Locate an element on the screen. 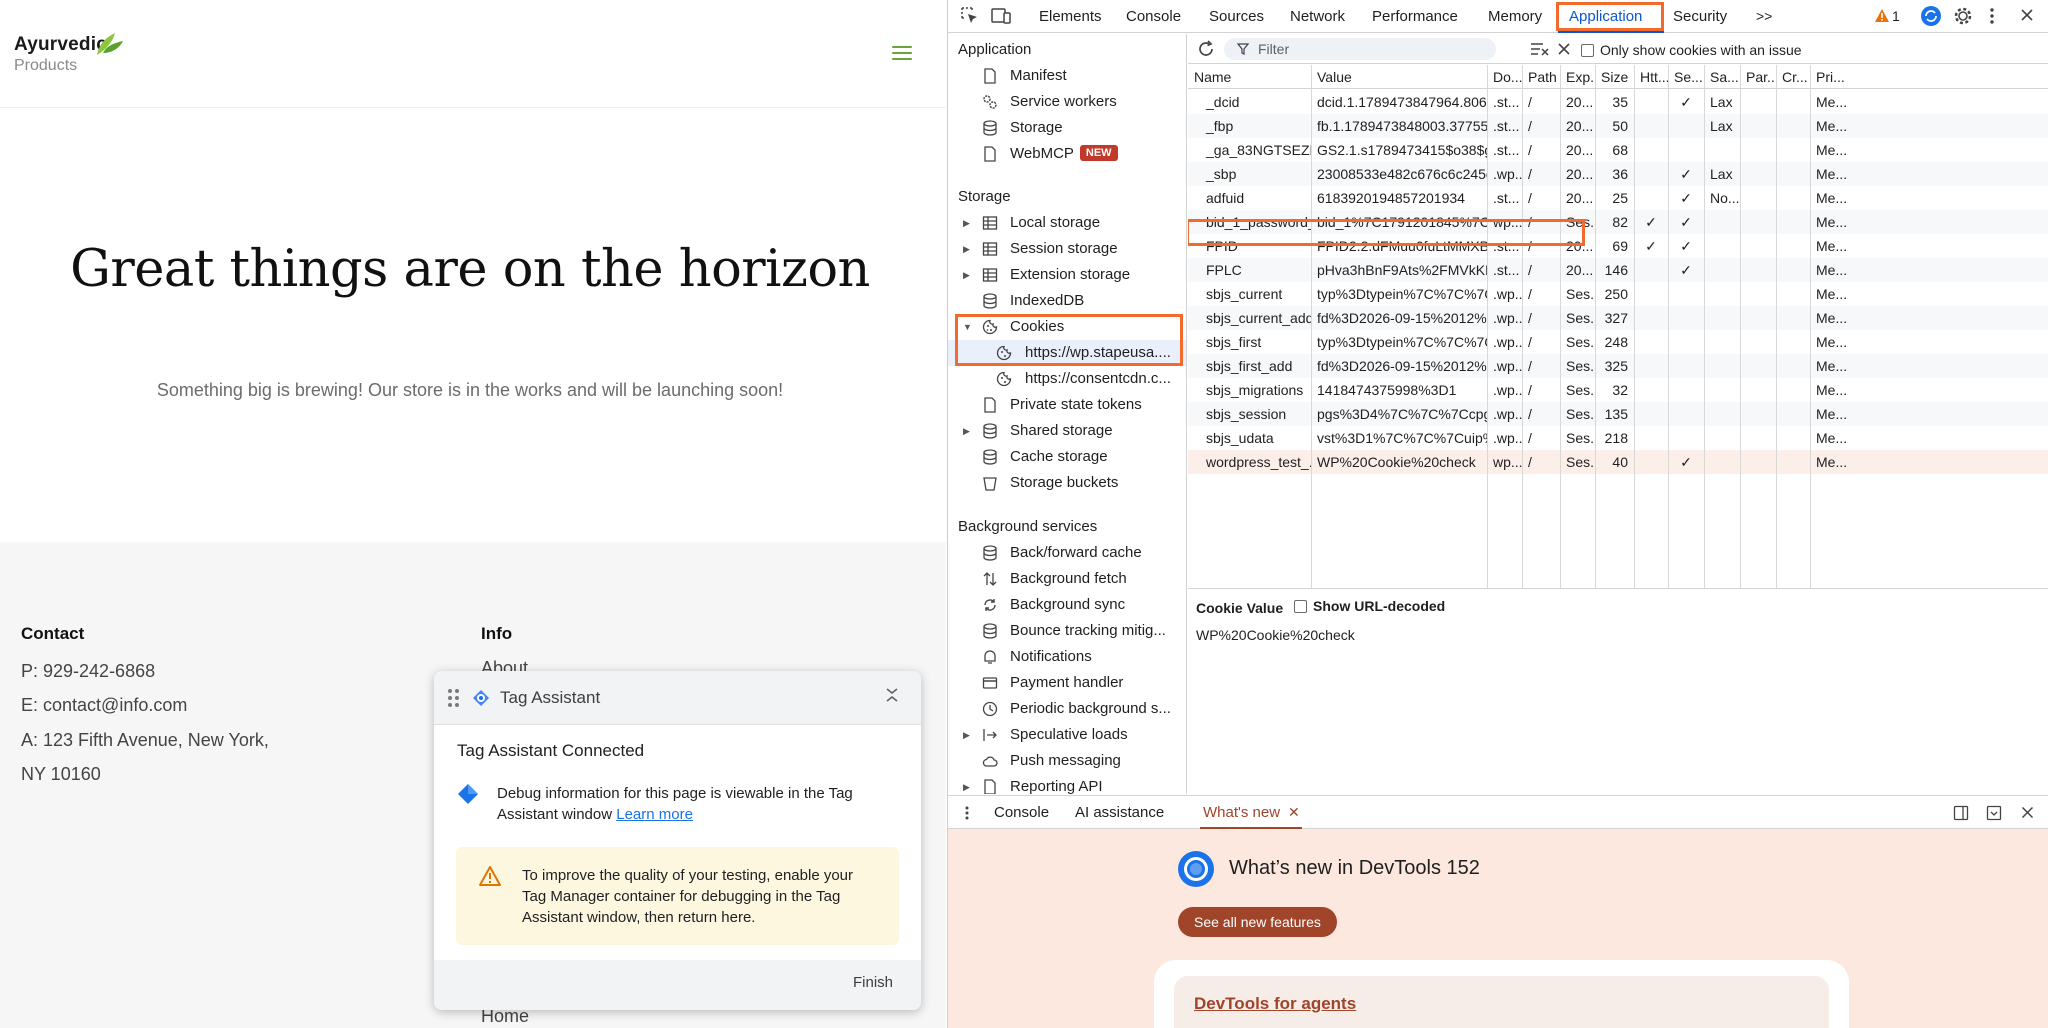 Image resolution: width=2048 pixels, height=1028 pixels. collapse-arrow-icon: ▼ is located at coordinates (967, 327).